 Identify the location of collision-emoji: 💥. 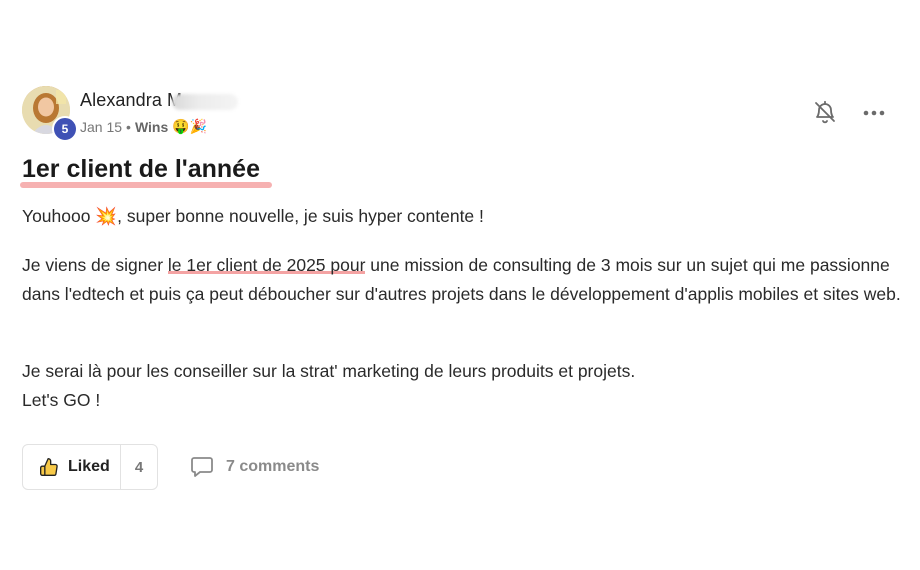
(106, 216).